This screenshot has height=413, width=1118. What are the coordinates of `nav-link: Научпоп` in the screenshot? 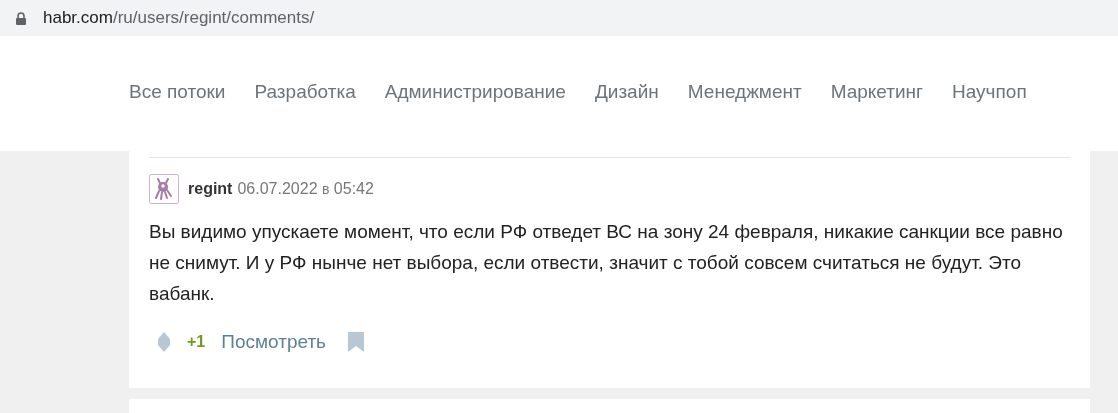 It's located at (989, 92).